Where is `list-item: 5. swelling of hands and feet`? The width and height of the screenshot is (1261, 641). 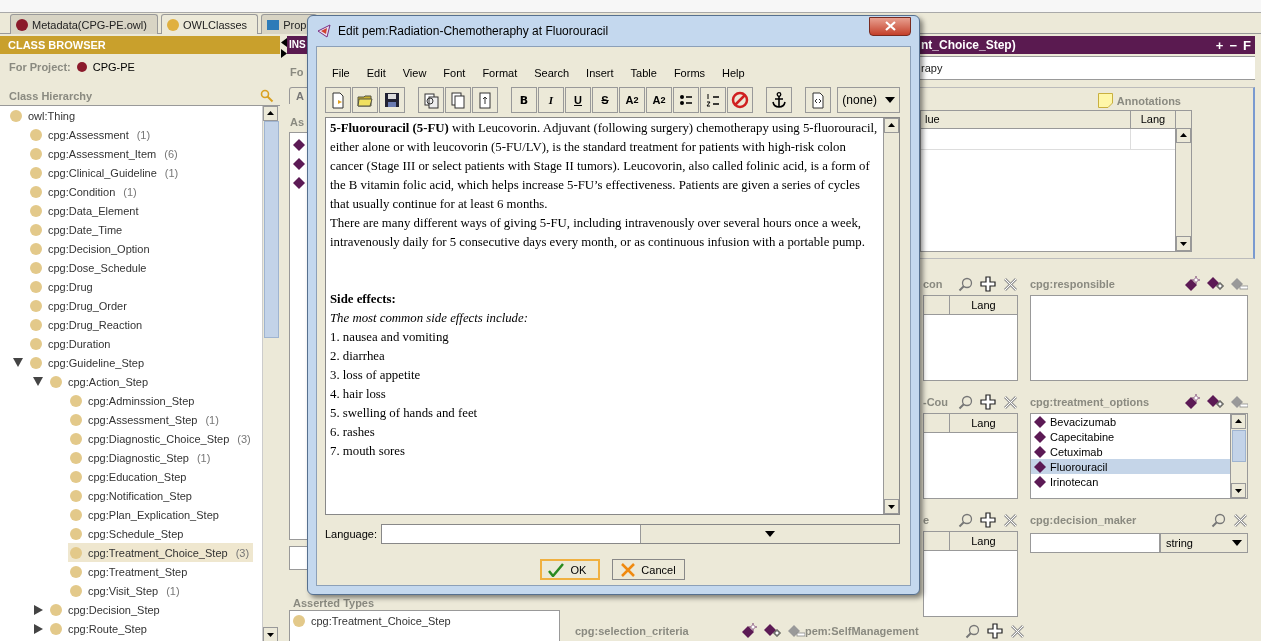 list-item: 5. swelling of hands and feet is located at coordinates (404, 413).